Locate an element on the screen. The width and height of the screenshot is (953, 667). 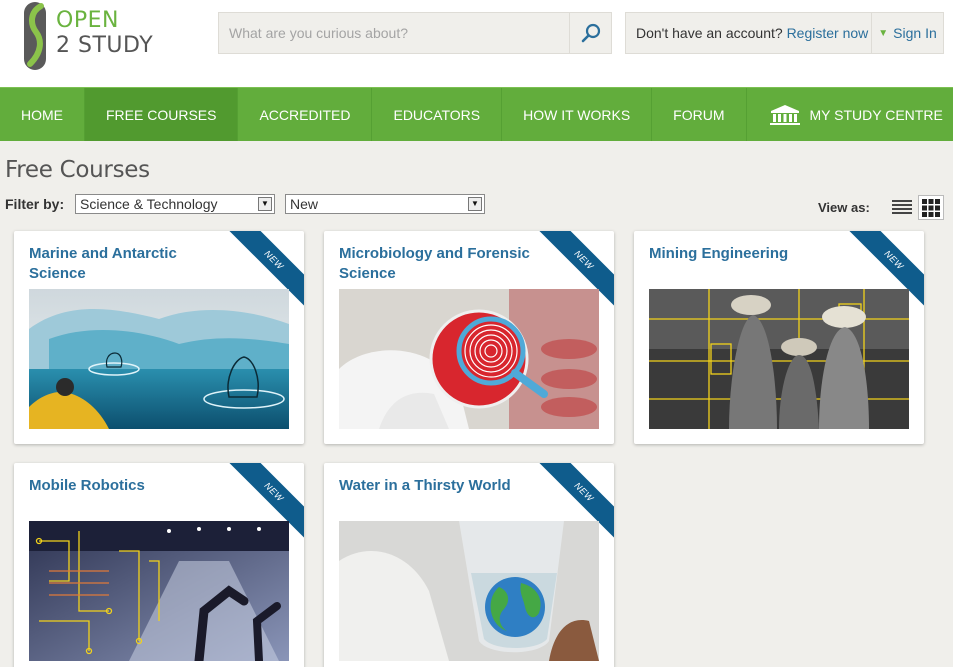
robotics-photo is located at coordinates (159, 591).